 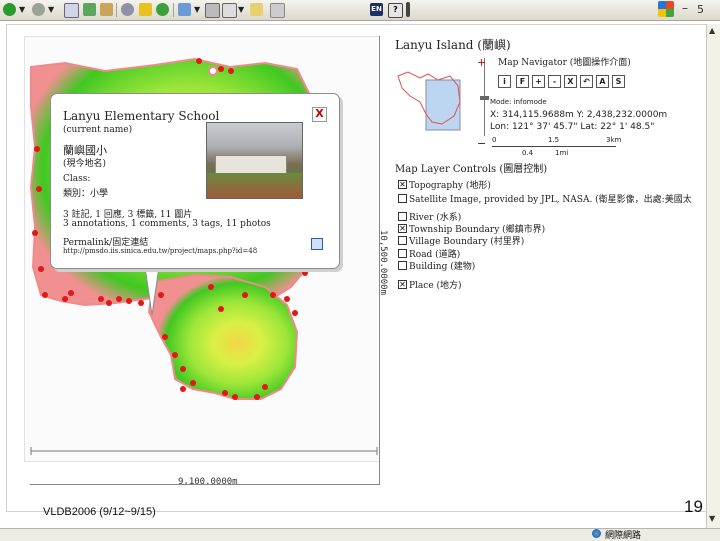 I want to click on layer-checkbox-road, so click(x=402, y=253).